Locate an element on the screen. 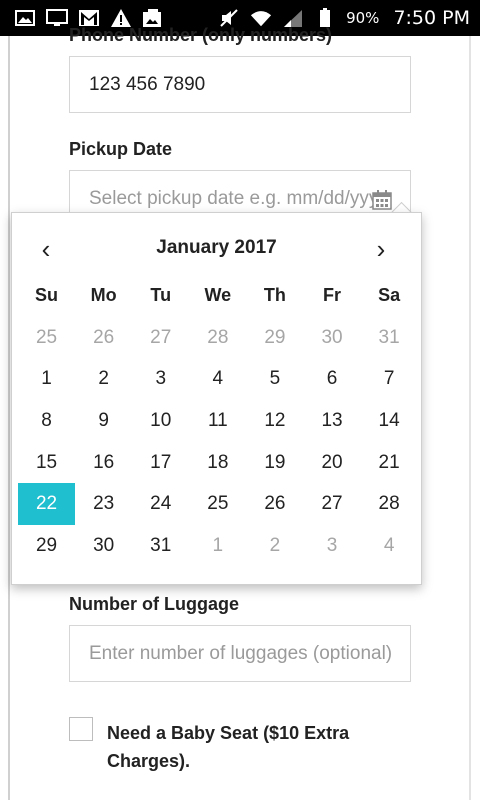 The image size is (480, 800). cast-icon is located at coordinates (57, 18).